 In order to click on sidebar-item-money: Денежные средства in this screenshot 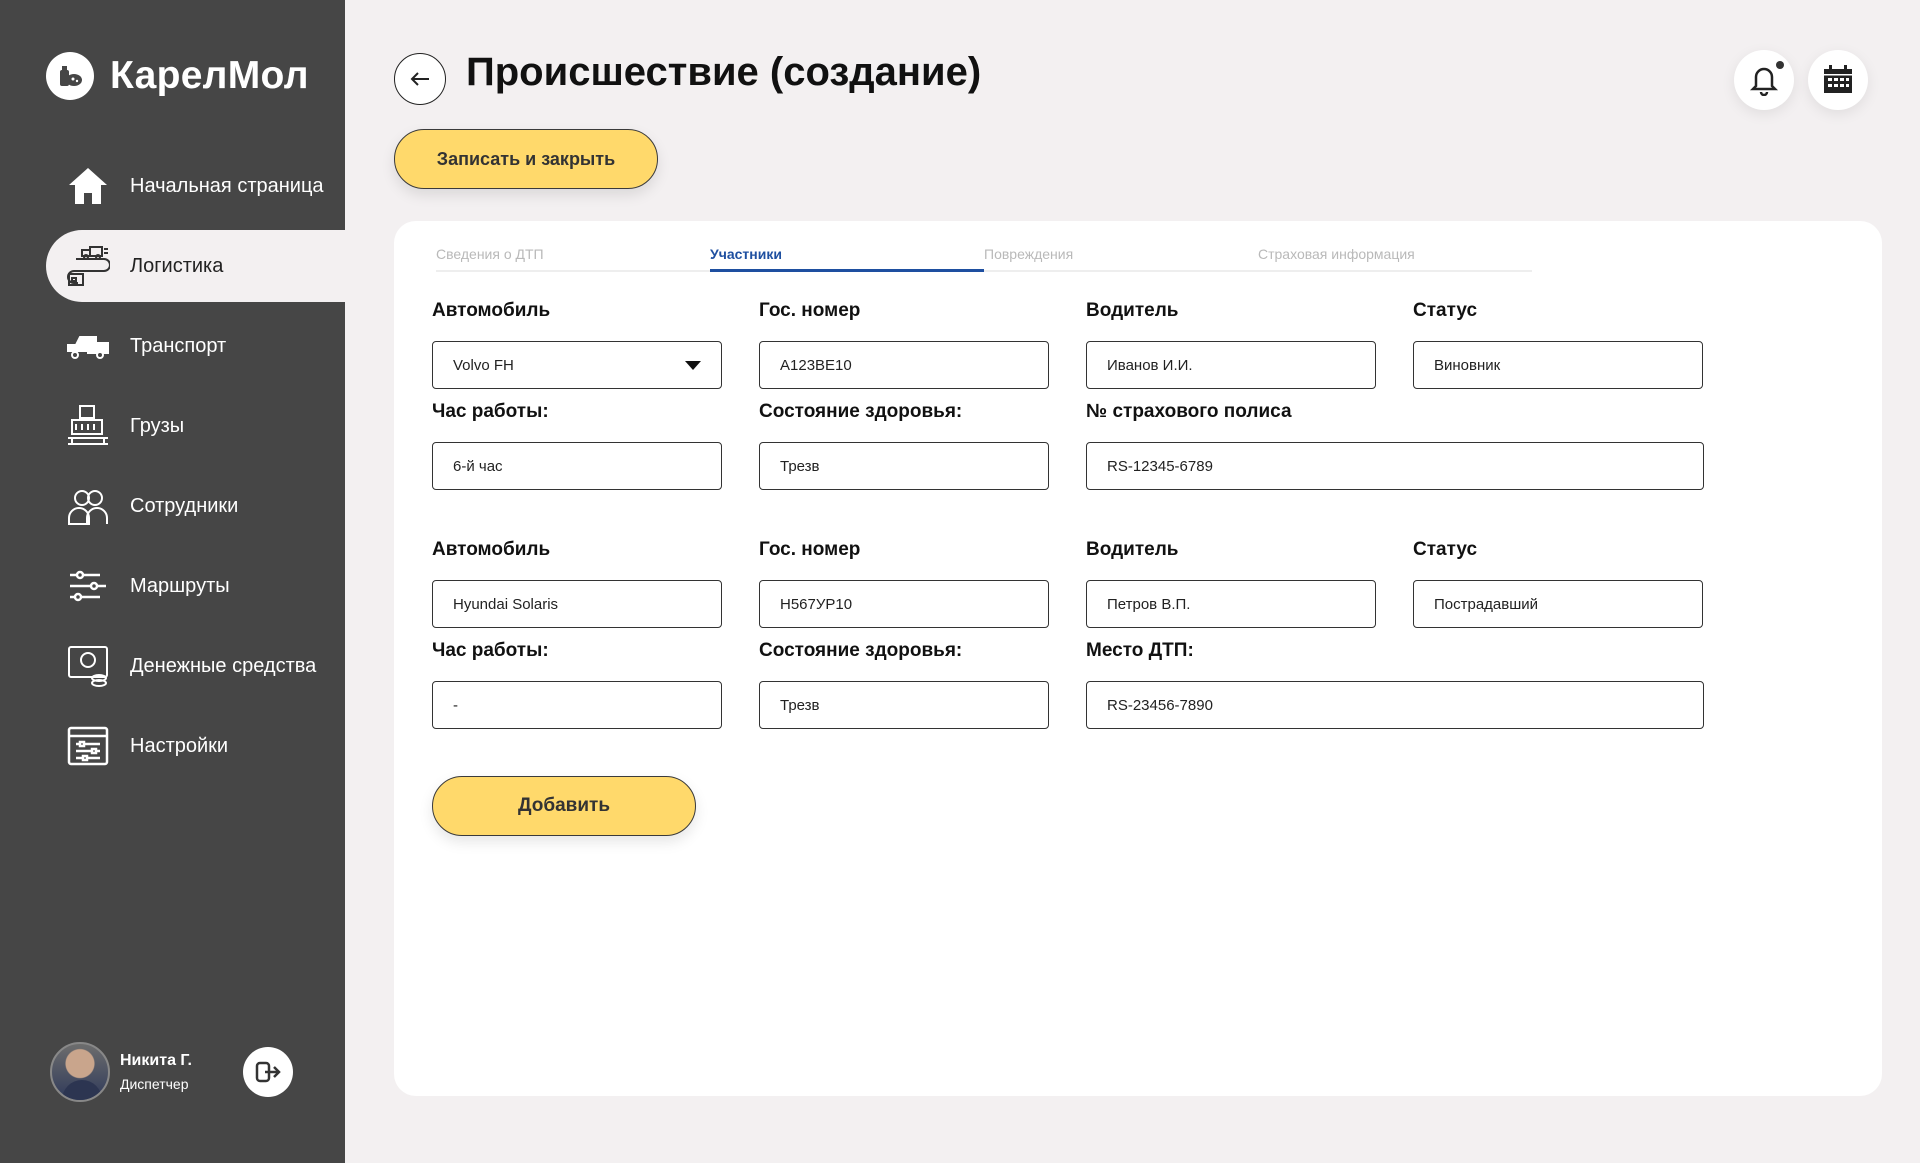, I will do `click(195, 666)`.